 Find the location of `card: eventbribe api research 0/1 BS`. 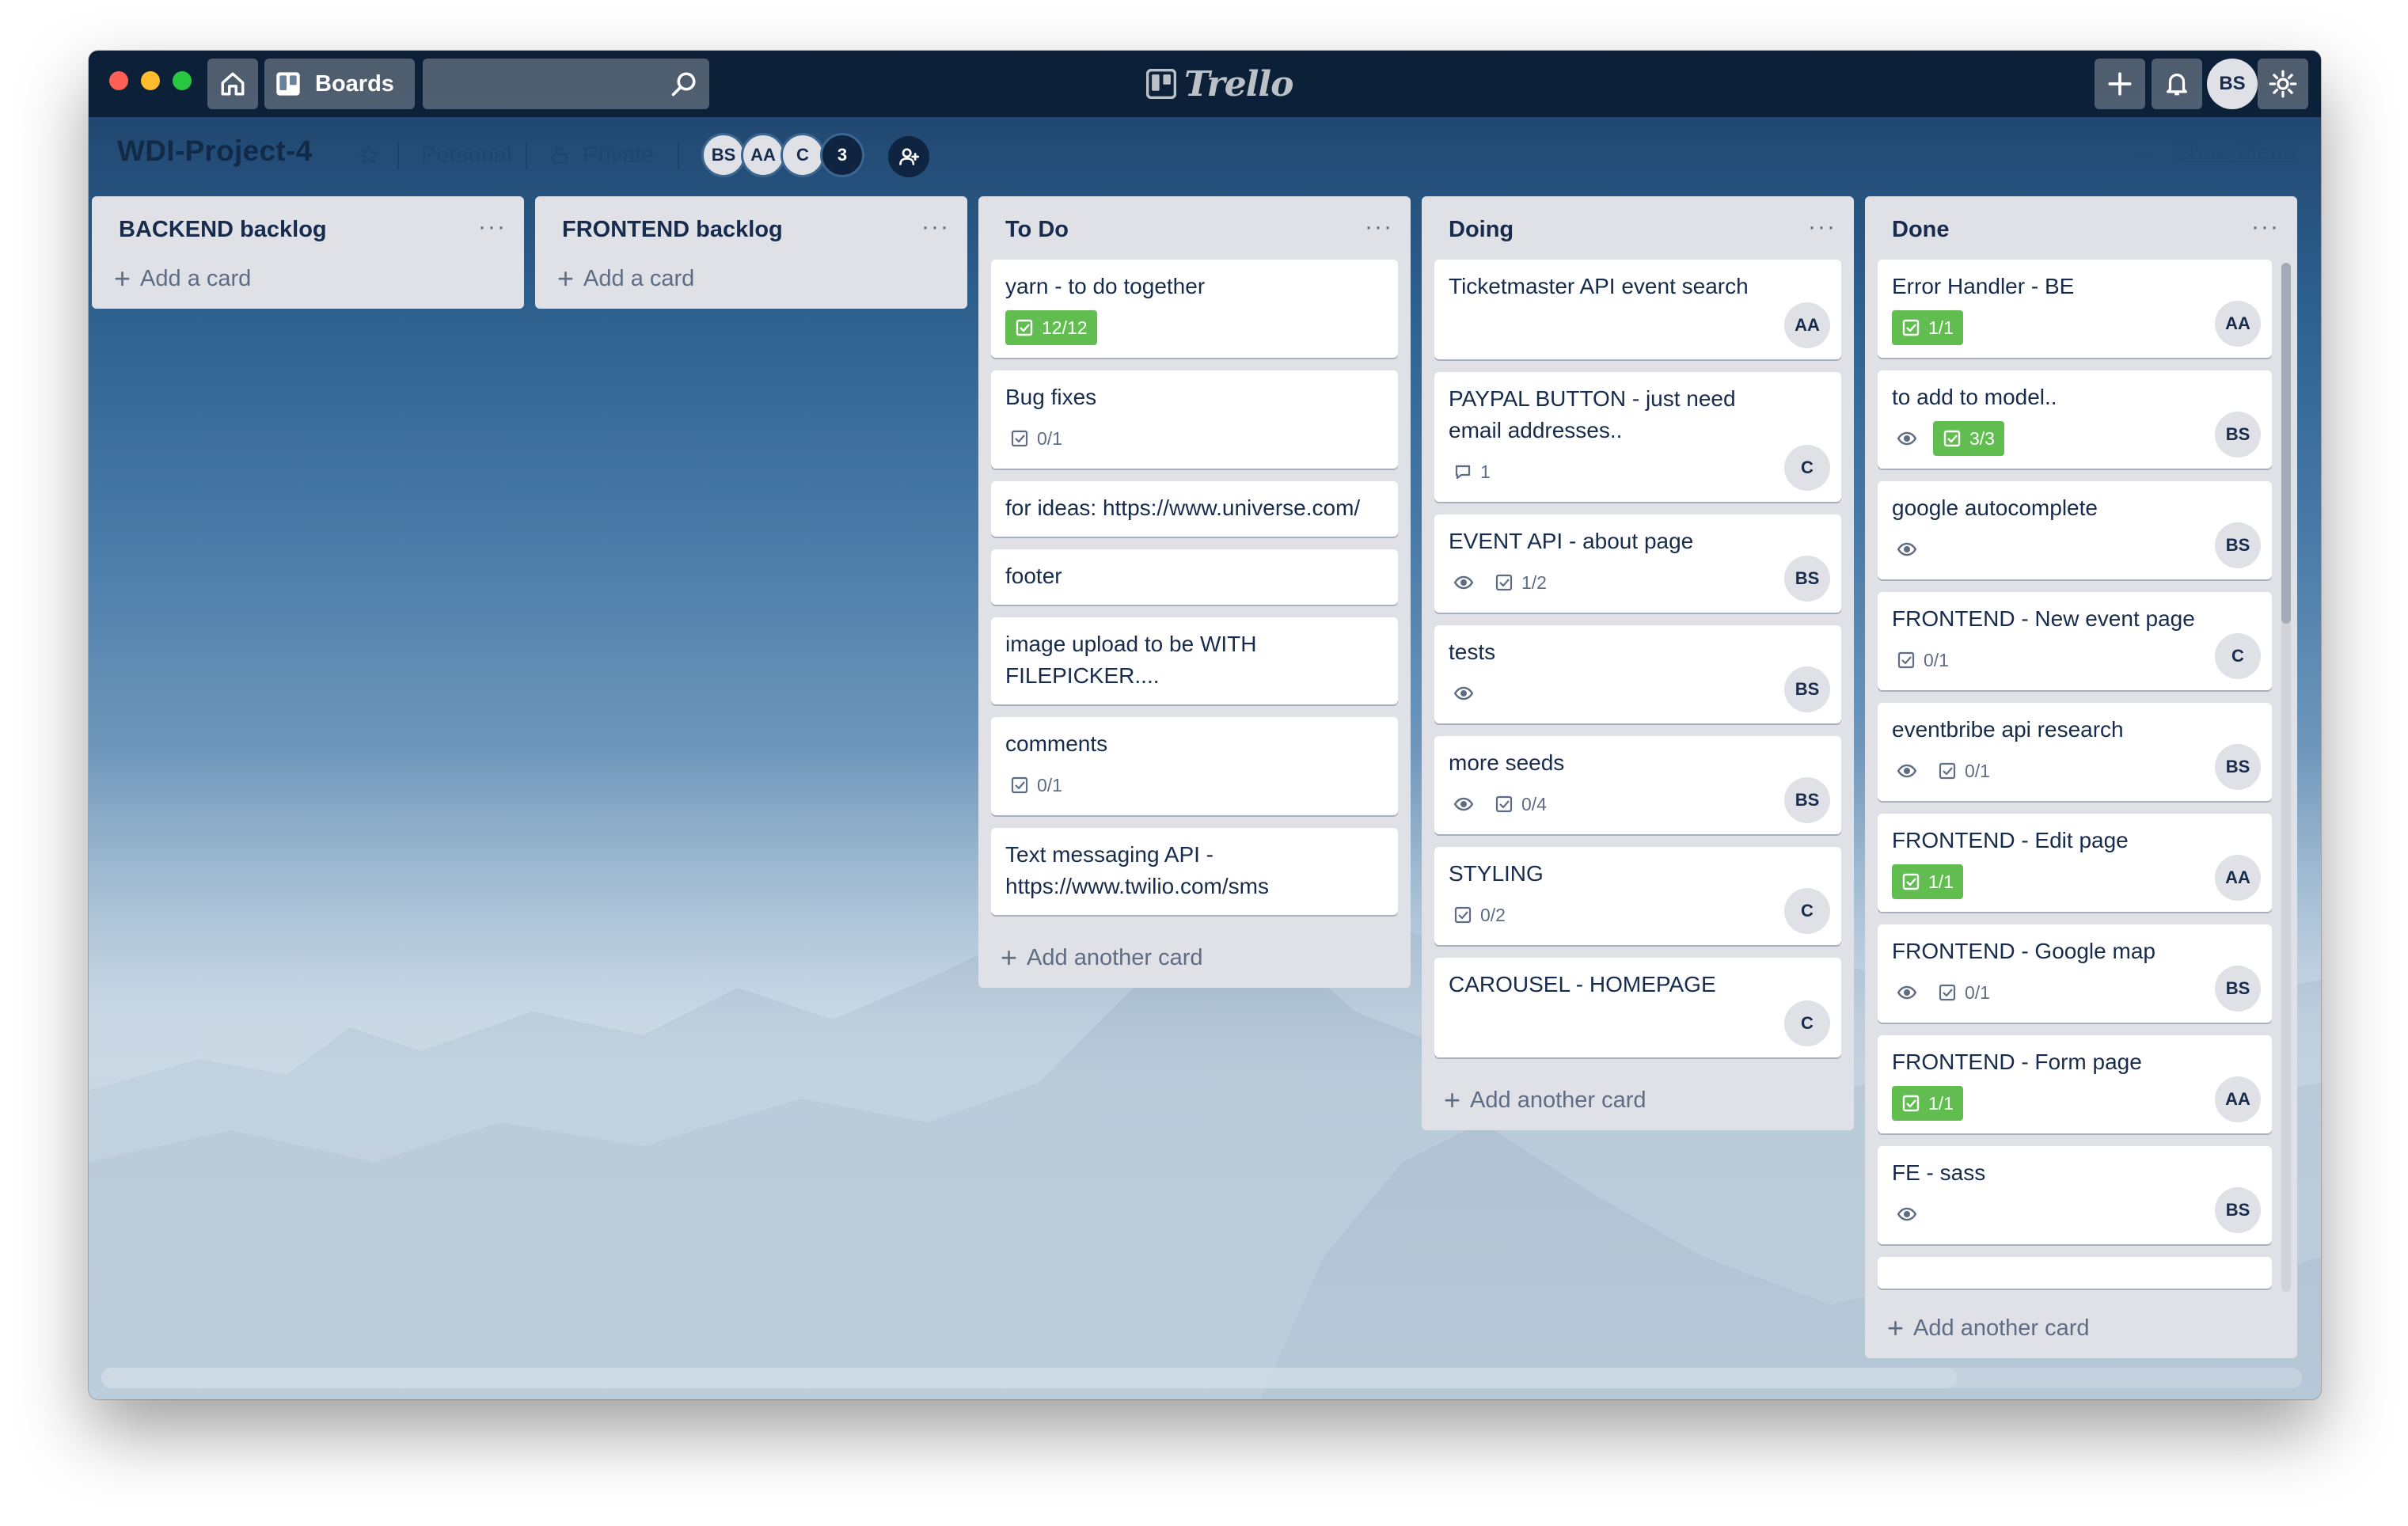

card: eventbribe api research 0/1 BS is located at coordinates (2075, 752).